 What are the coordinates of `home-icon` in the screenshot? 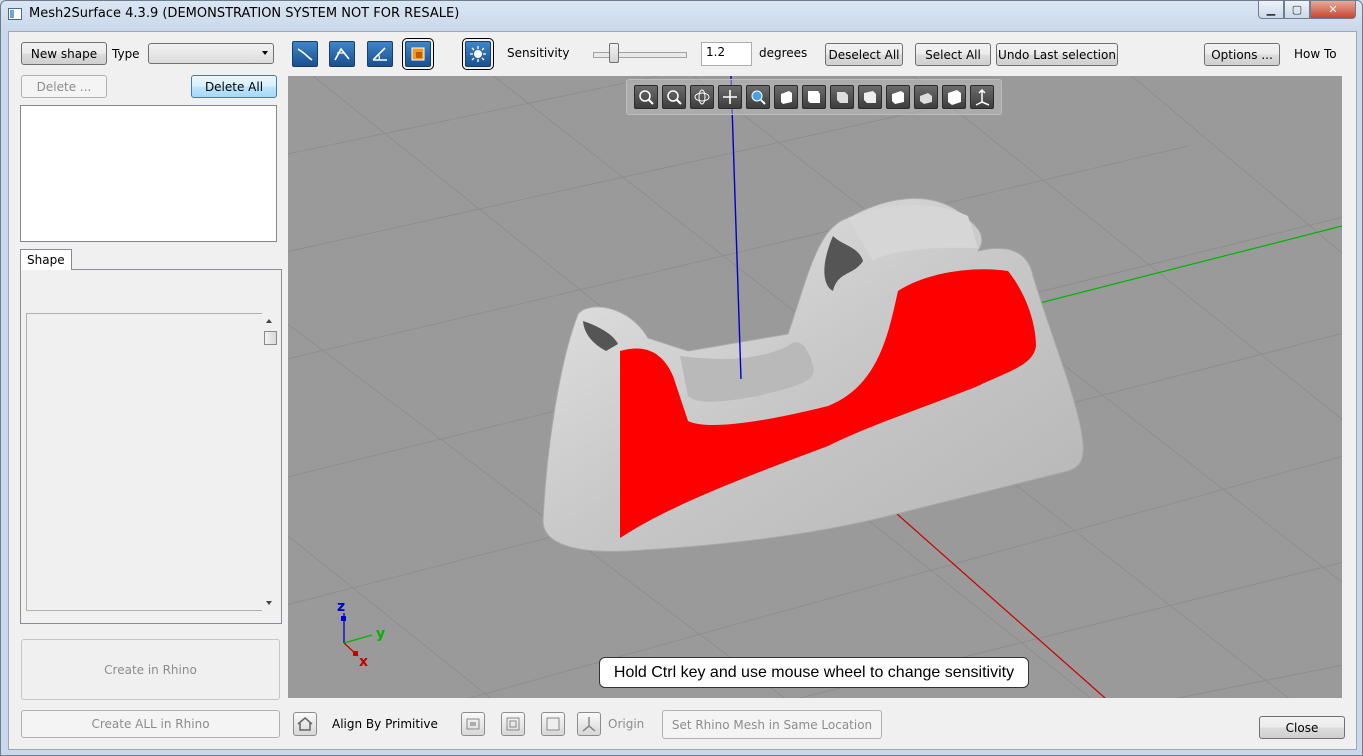 It's located at (305, 724).